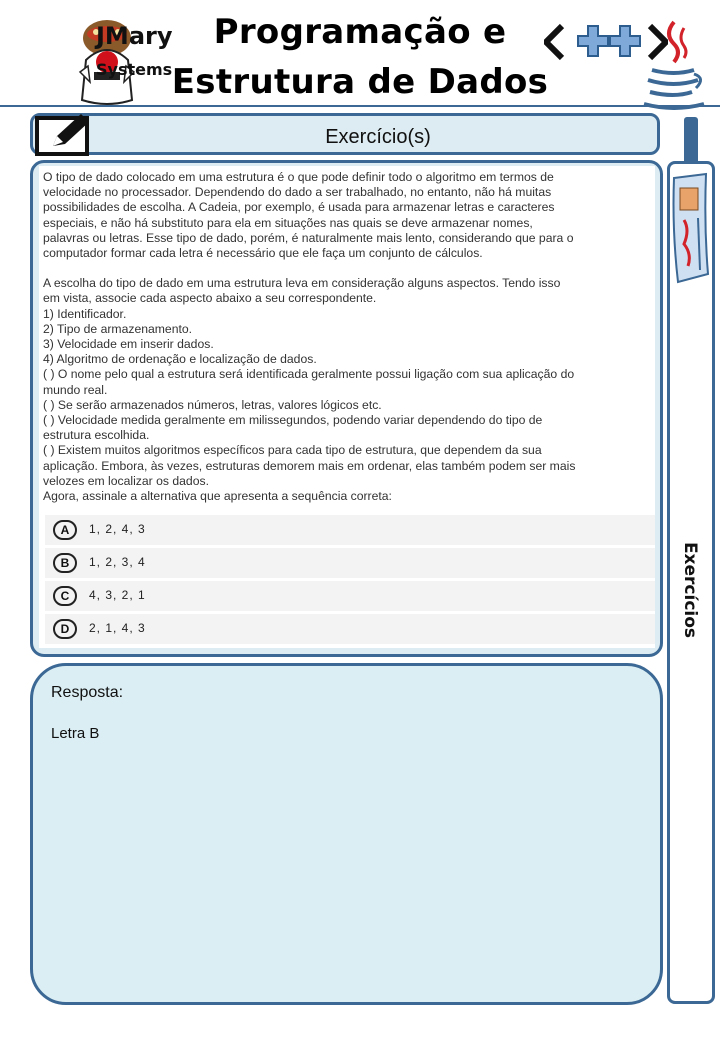 The image size is (720, 1040). What do you see at coordinates (117, 529) in the screenshot?
I see `alternative-text: 1, 2, 4, 3` at bounding box center [117, 529].